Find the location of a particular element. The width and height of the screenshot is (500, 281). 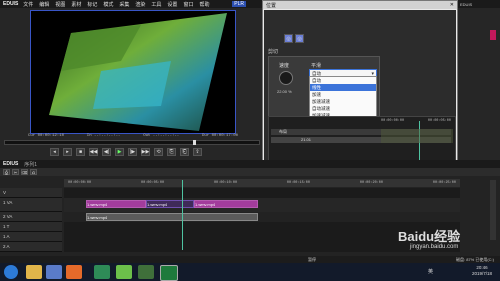

track-header-v: V is located at coordinates (31, 193).